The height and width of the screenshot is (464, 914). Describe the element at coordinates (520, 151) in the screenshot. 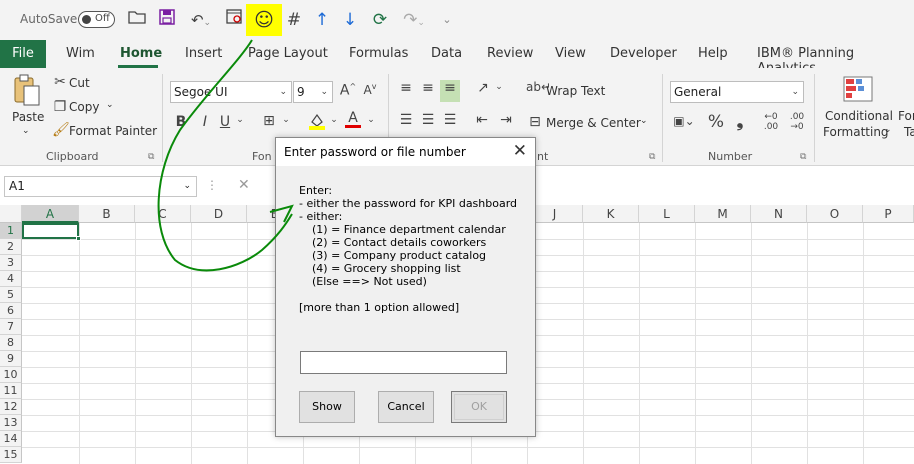

I see `close-icon: ✕` at that location.